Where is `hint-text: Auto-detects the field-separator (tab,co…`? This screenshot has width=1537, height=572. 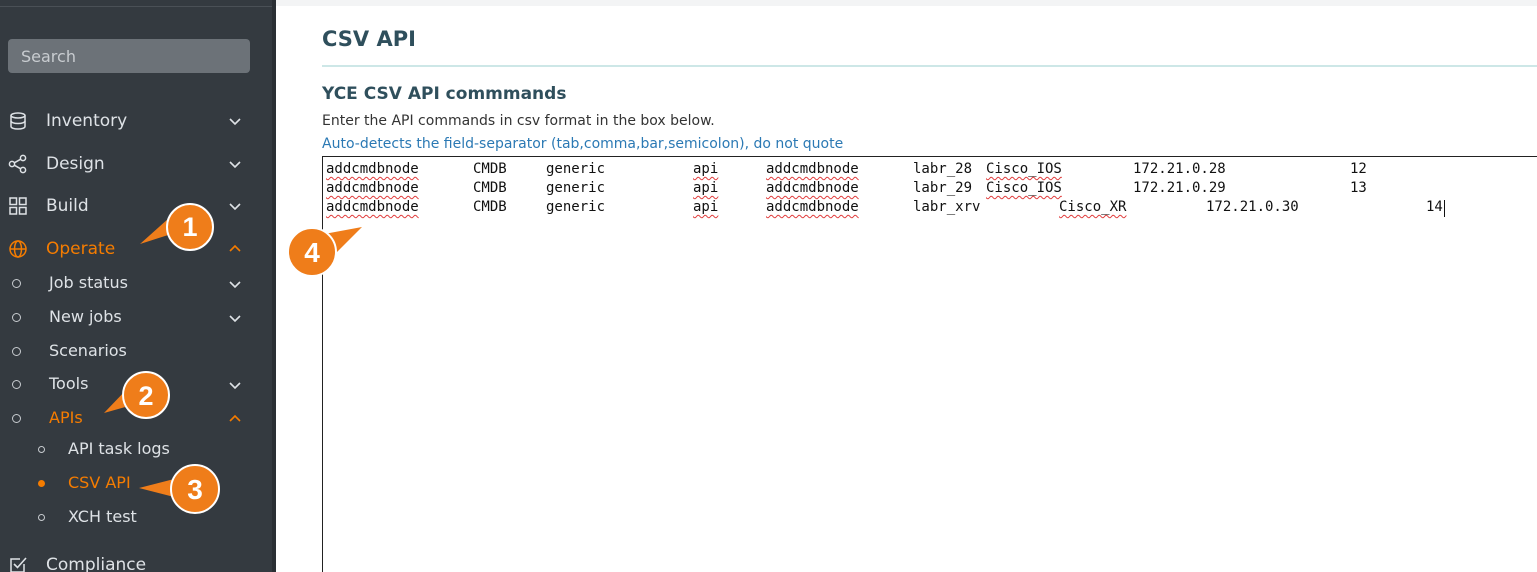 hint-text: Auto-detects the field-separator (tab,co… is located at coordinates (583, 144).